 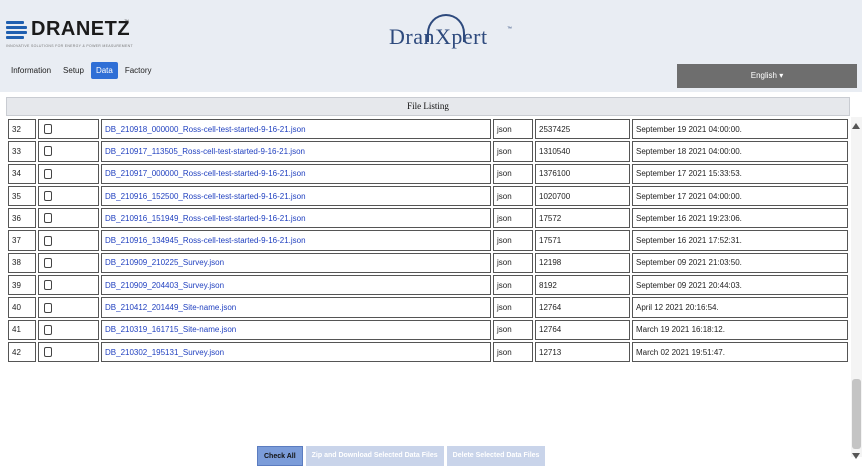 I want to click on table-scrollbar, so click(x=856, y=288).